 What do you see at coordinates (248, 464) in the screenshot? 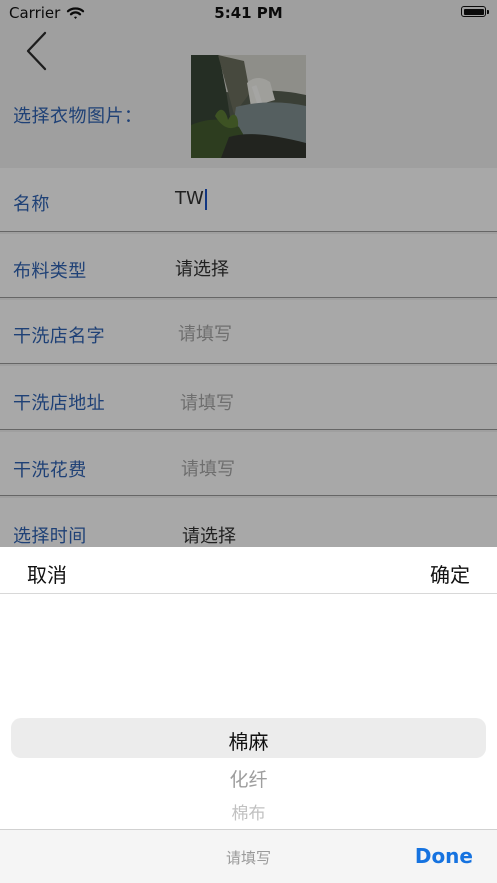
I see `form-row-cleaning-cost: 干洗花费 请填写` at bounding box center [248, 464].